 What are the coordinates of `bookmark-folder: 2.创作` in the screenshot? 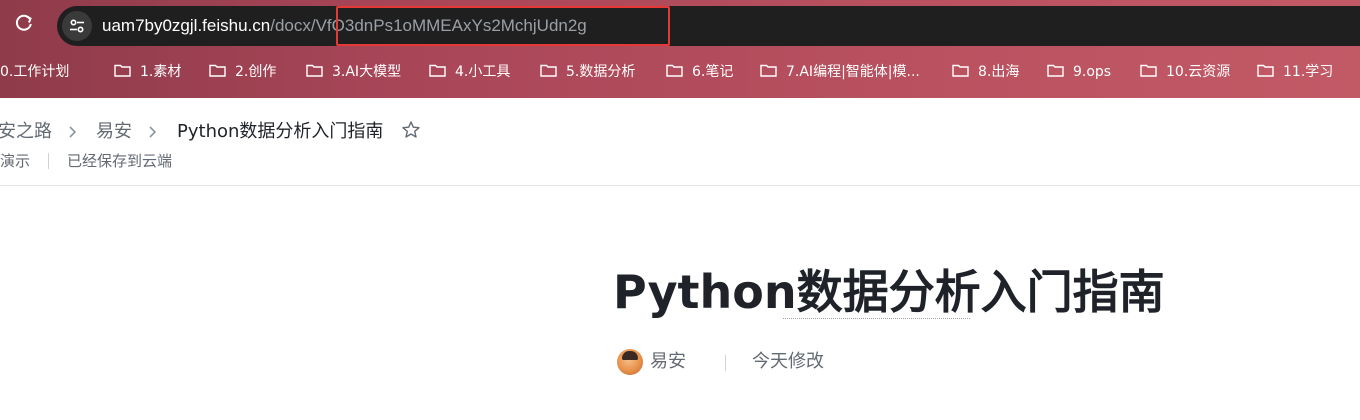 It's located at (242, 72).